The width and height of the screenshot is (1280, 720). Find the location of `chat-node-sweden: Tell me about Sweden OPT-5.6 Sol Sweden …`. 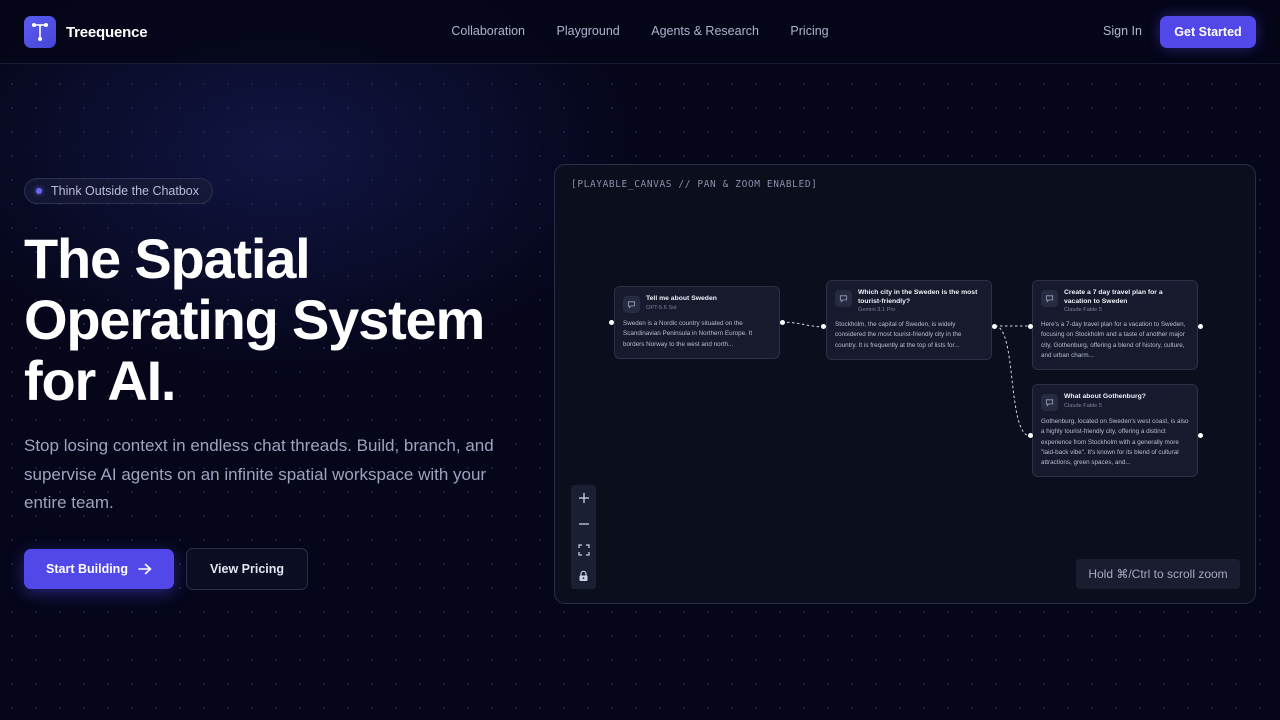

chat-node-sweden: Tell me about Sweden OPT-5.6 Sol Sweden … is located at coordinates (697, 322).